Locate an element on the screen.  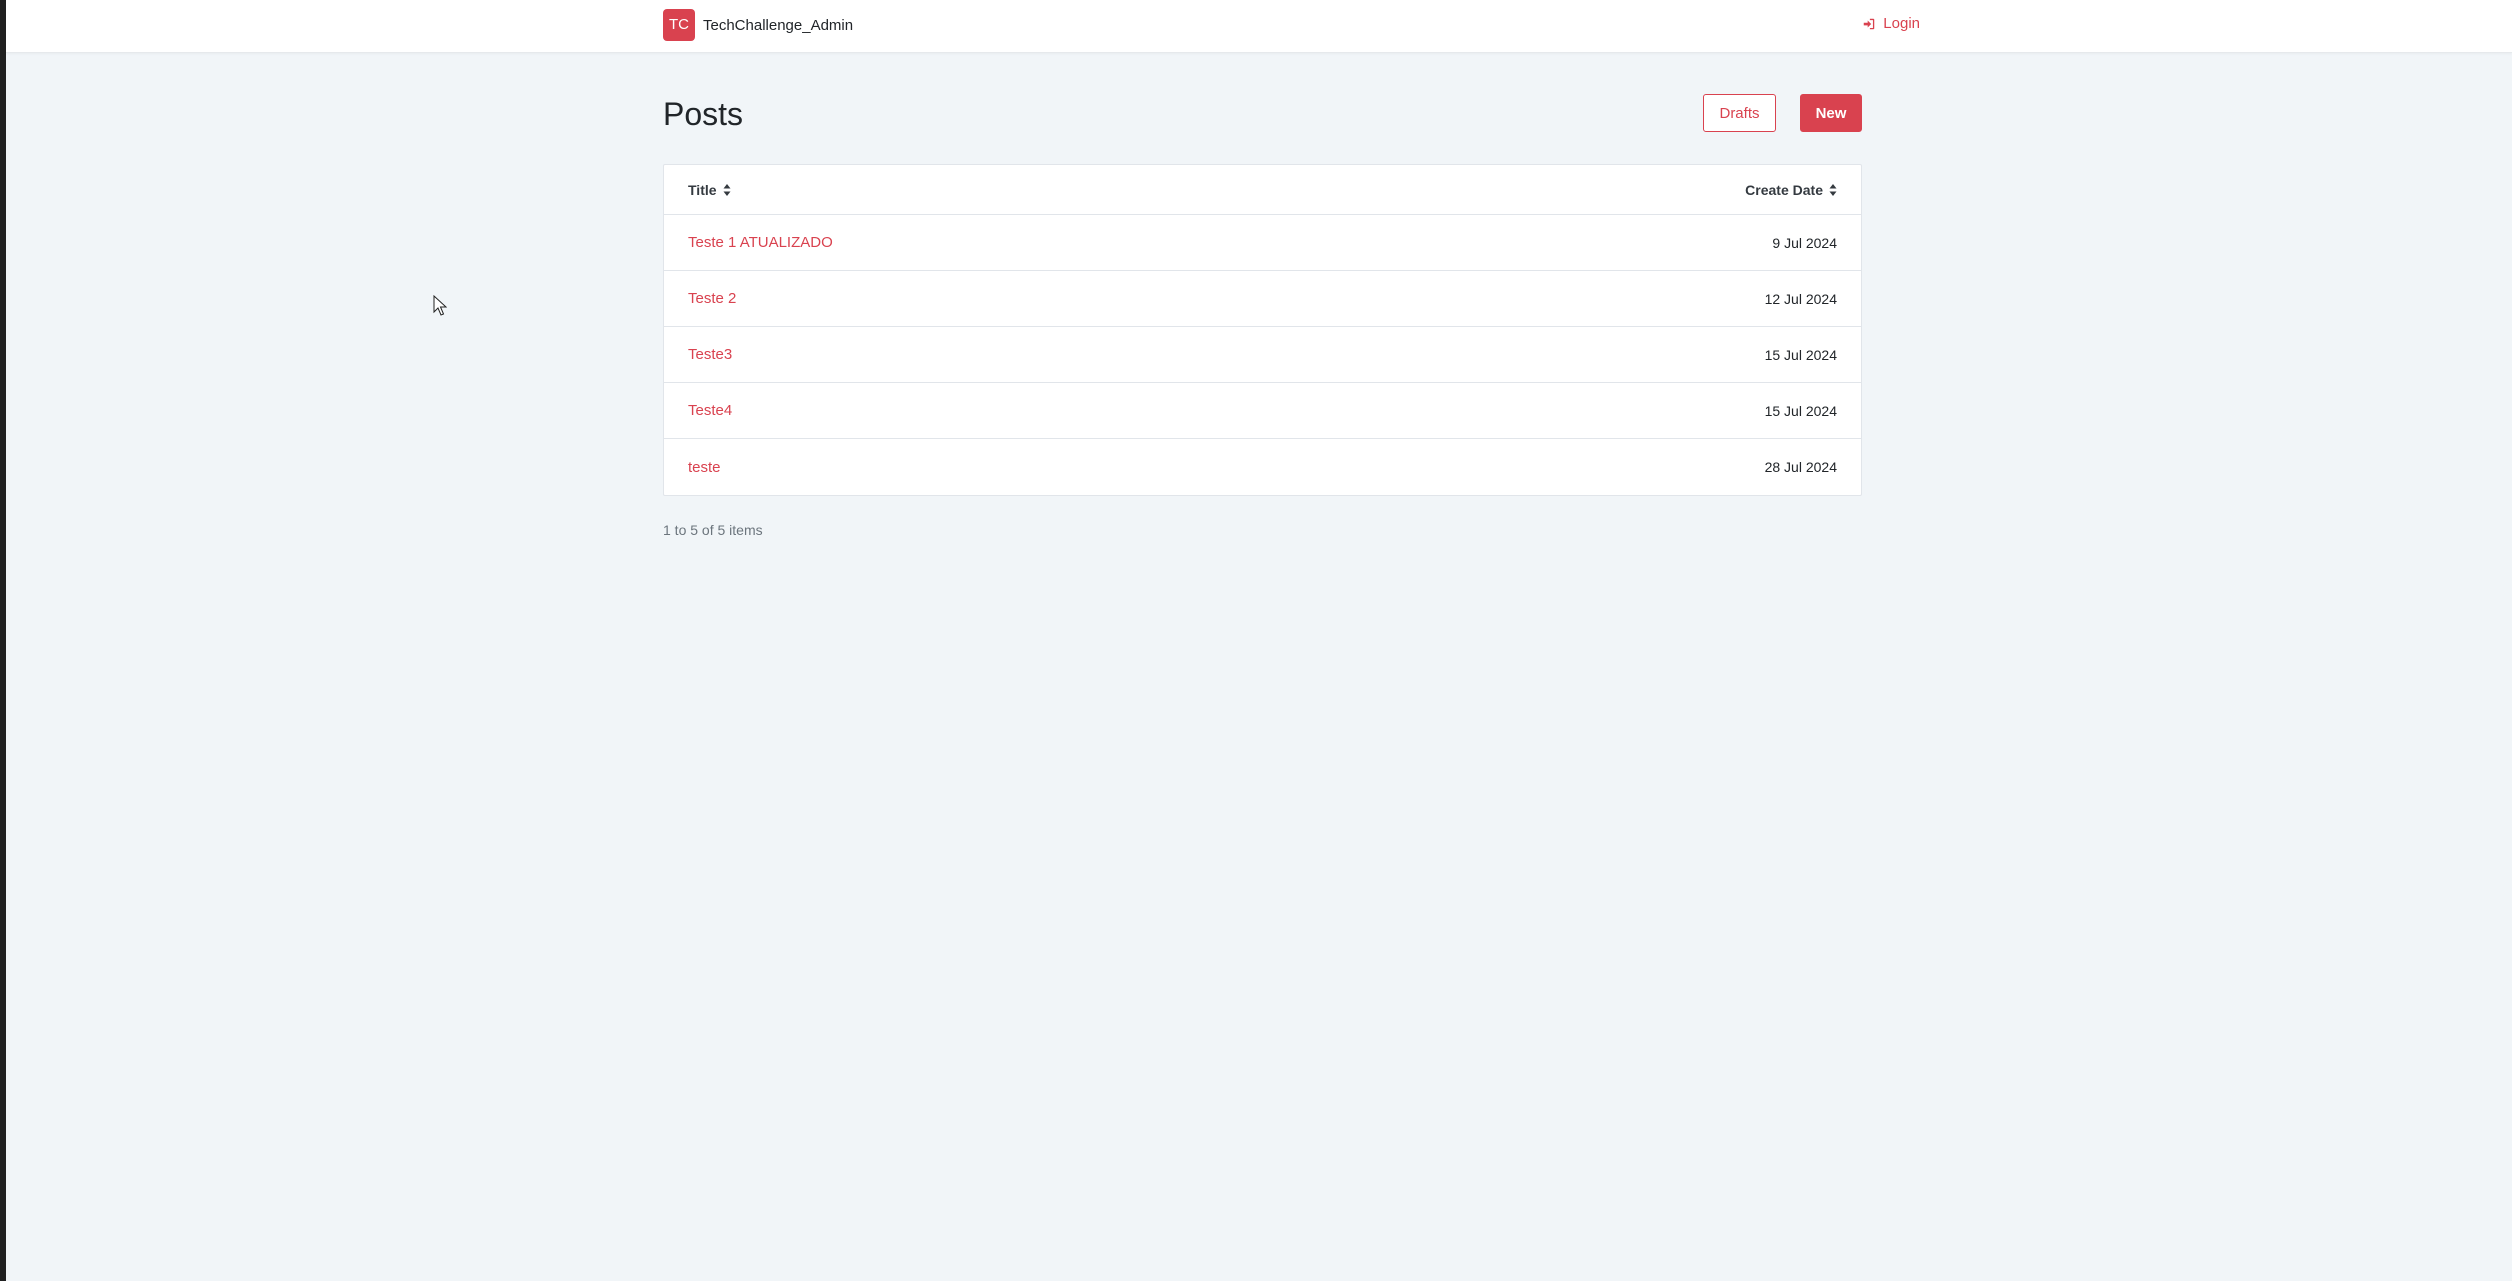
post-create-date: 12 Jul 2024 is located at coordinates (1800, 298).